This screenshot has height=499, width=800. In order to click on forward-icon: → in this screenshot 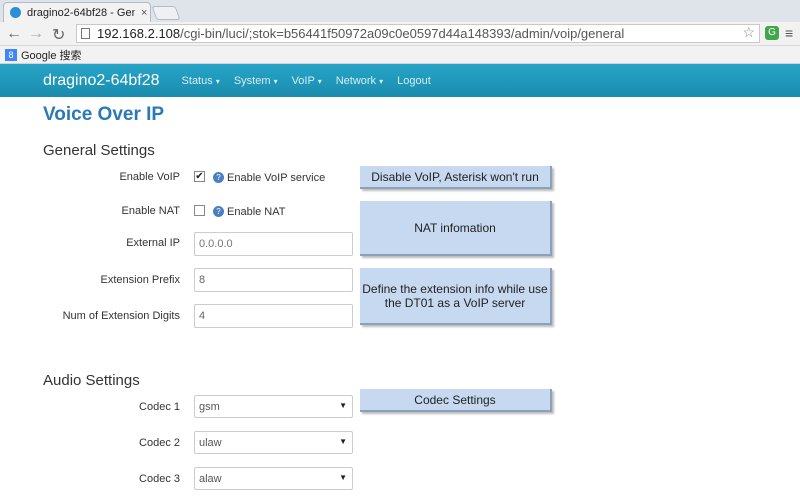, I will do `click(36, 34)`.